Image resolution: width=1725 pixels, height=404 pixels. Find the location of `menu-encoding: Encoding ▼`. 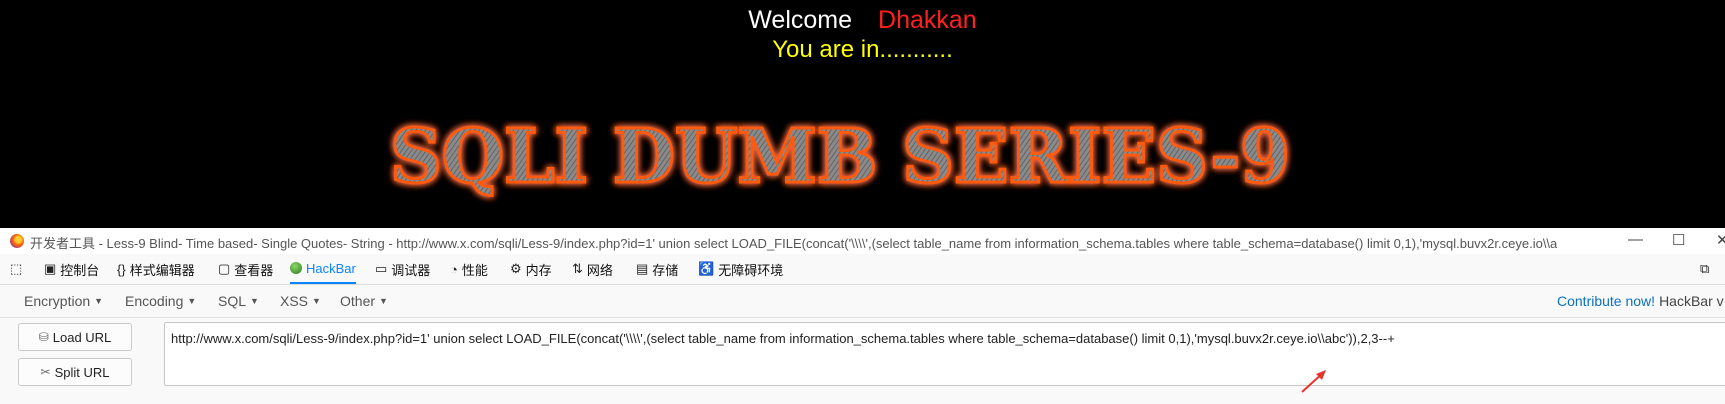

menu-encoding: Encoding ▼ is located at coordinates (160, 301).